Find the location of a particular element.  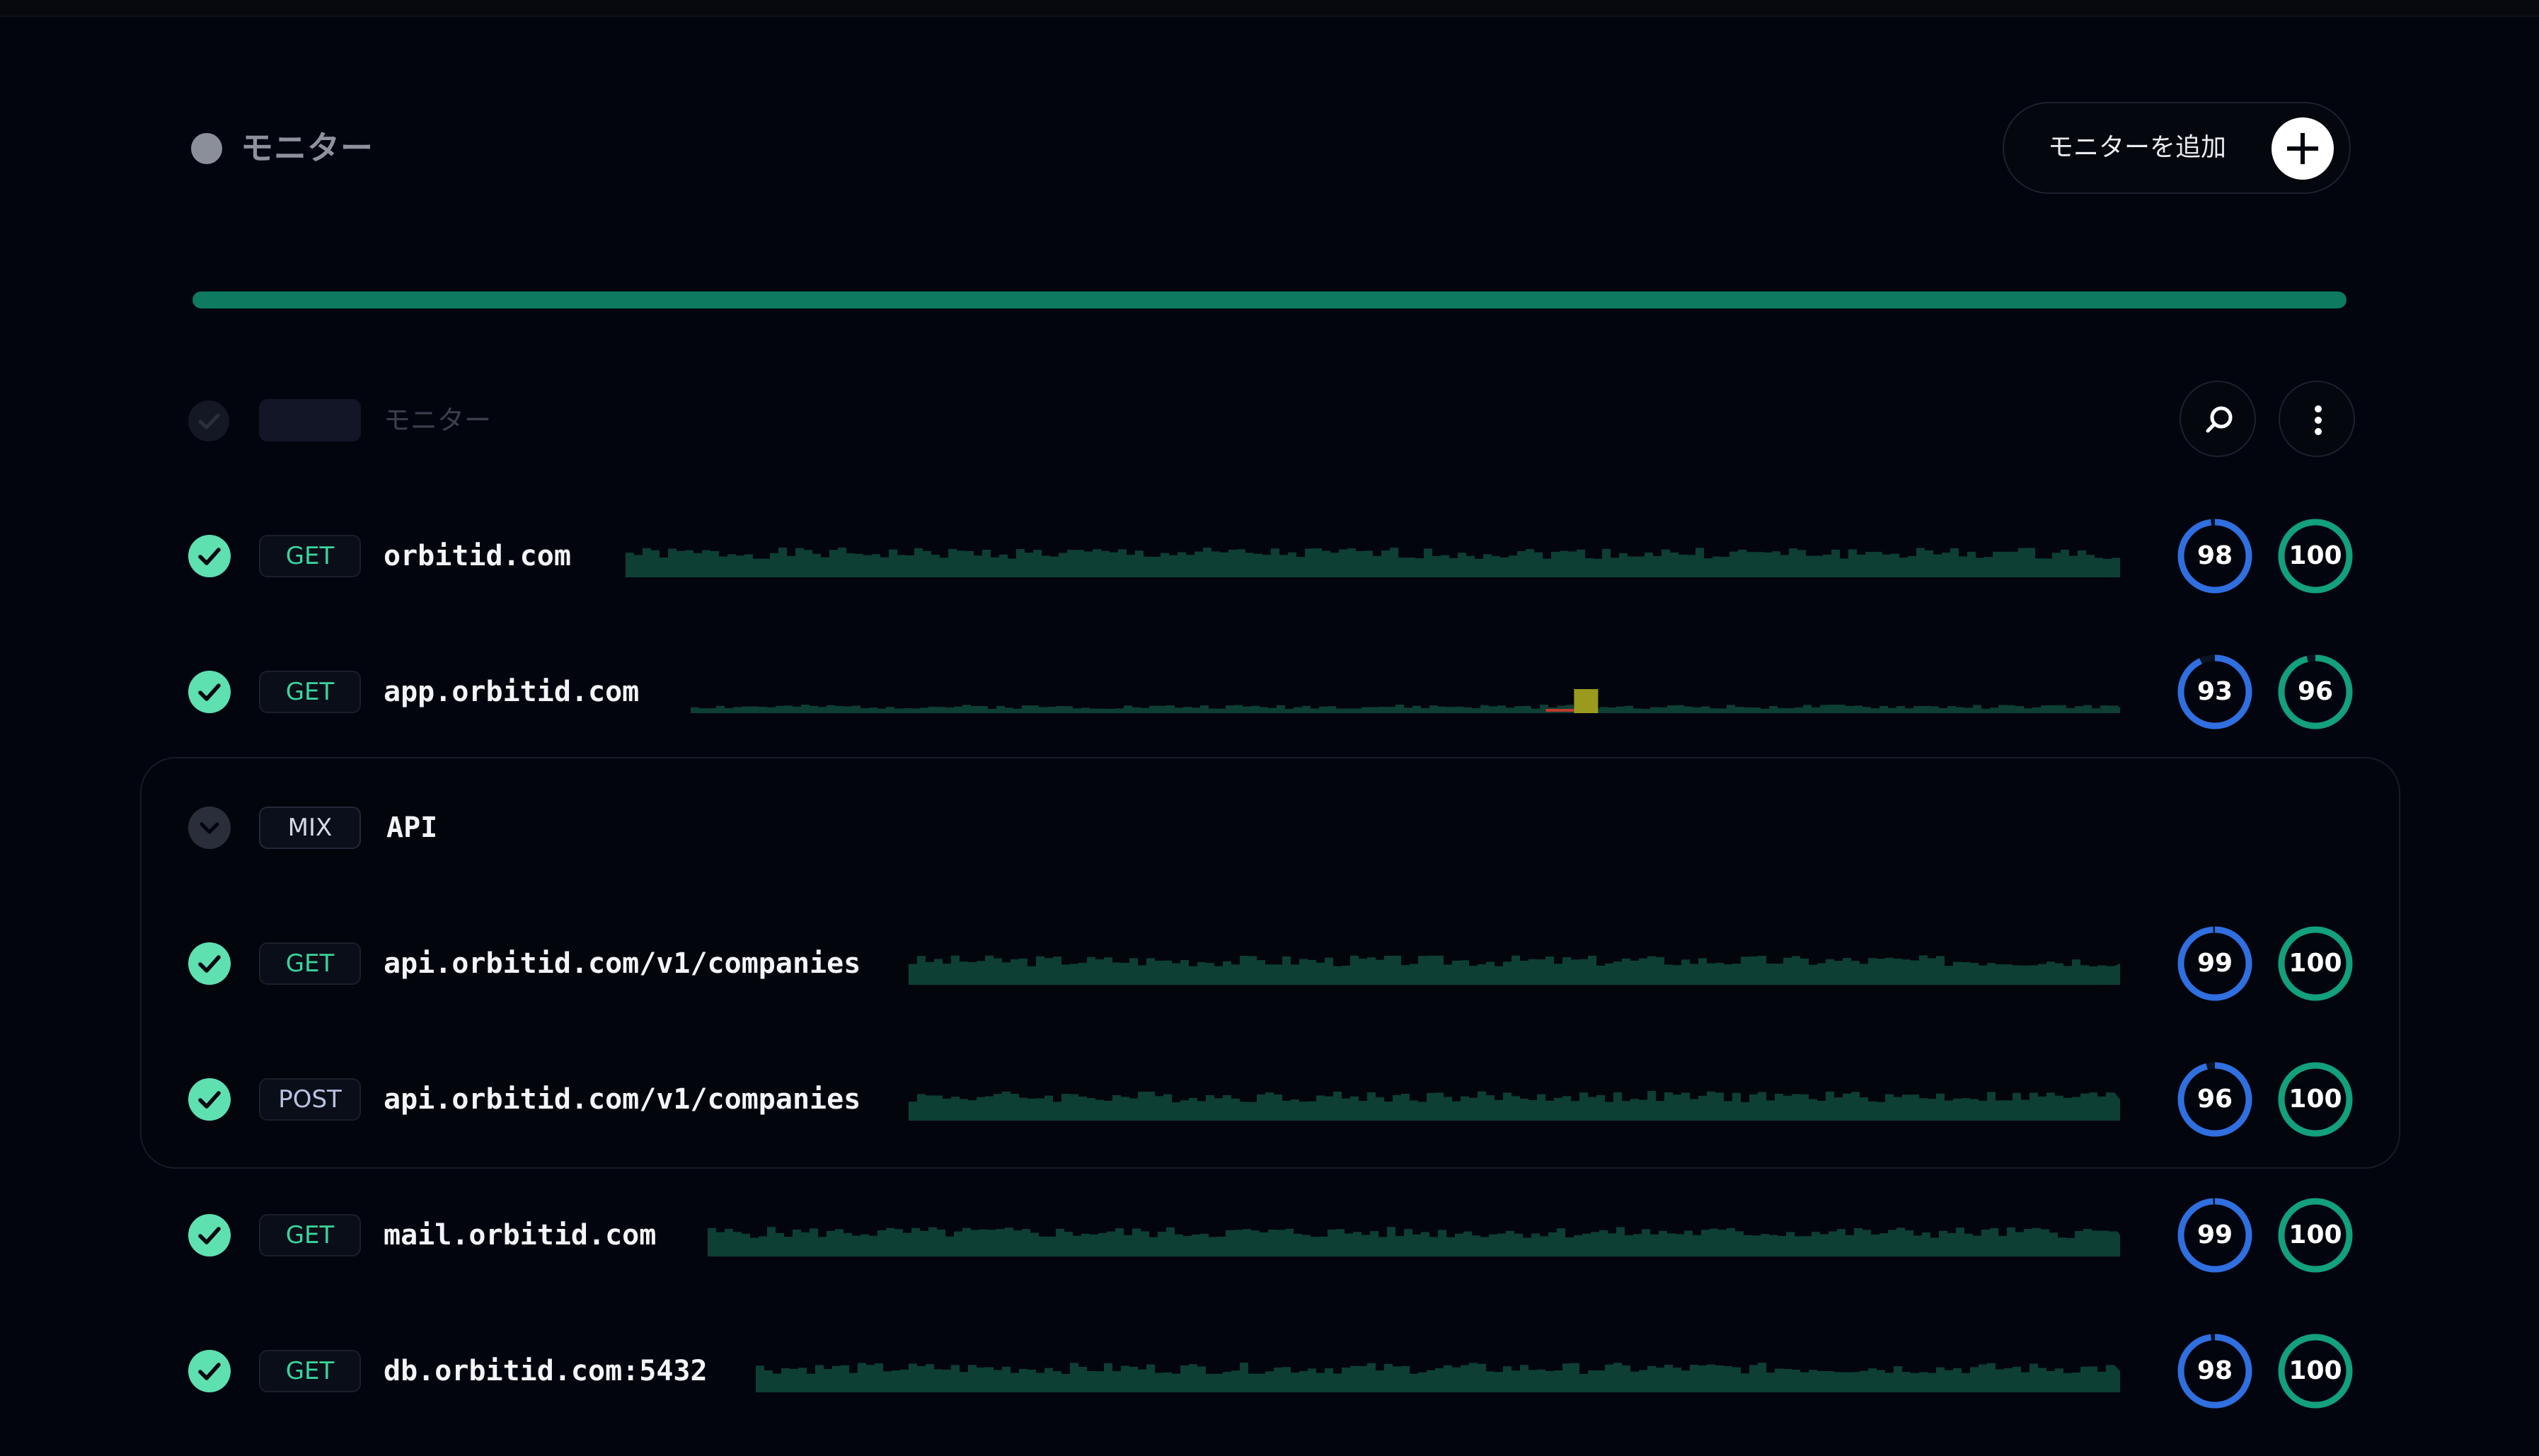

select-all-checkbox is located at coordinates (208, 420).